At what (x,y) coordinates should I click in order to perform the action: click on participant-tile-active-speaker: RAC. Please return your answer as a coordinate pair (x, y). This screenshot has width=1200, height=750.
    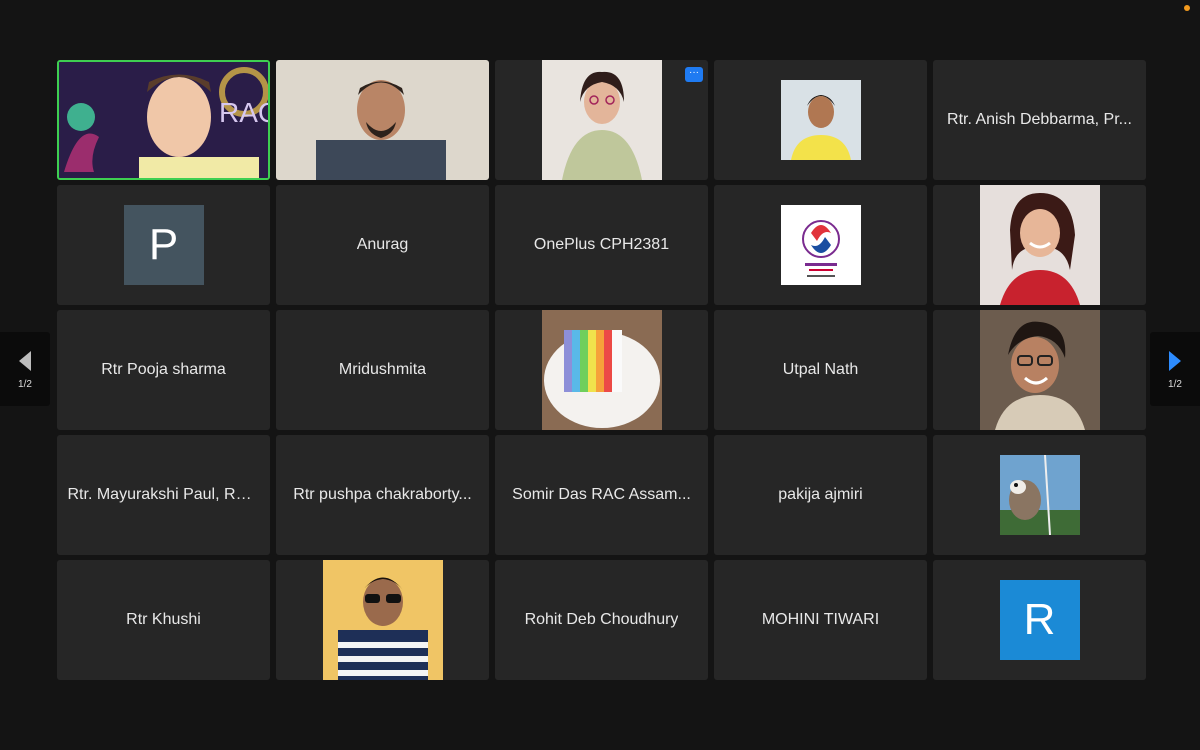
    Looking at the image, I should click on (163, 120).